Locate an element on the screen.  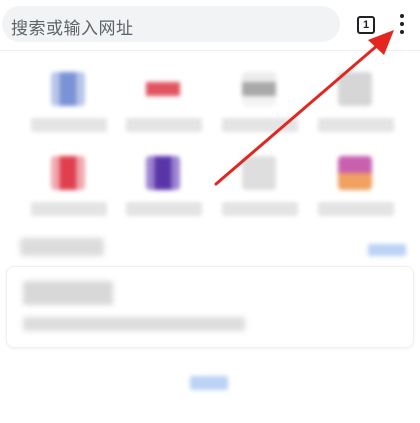
section-heading is located at coordinates (62, 247).